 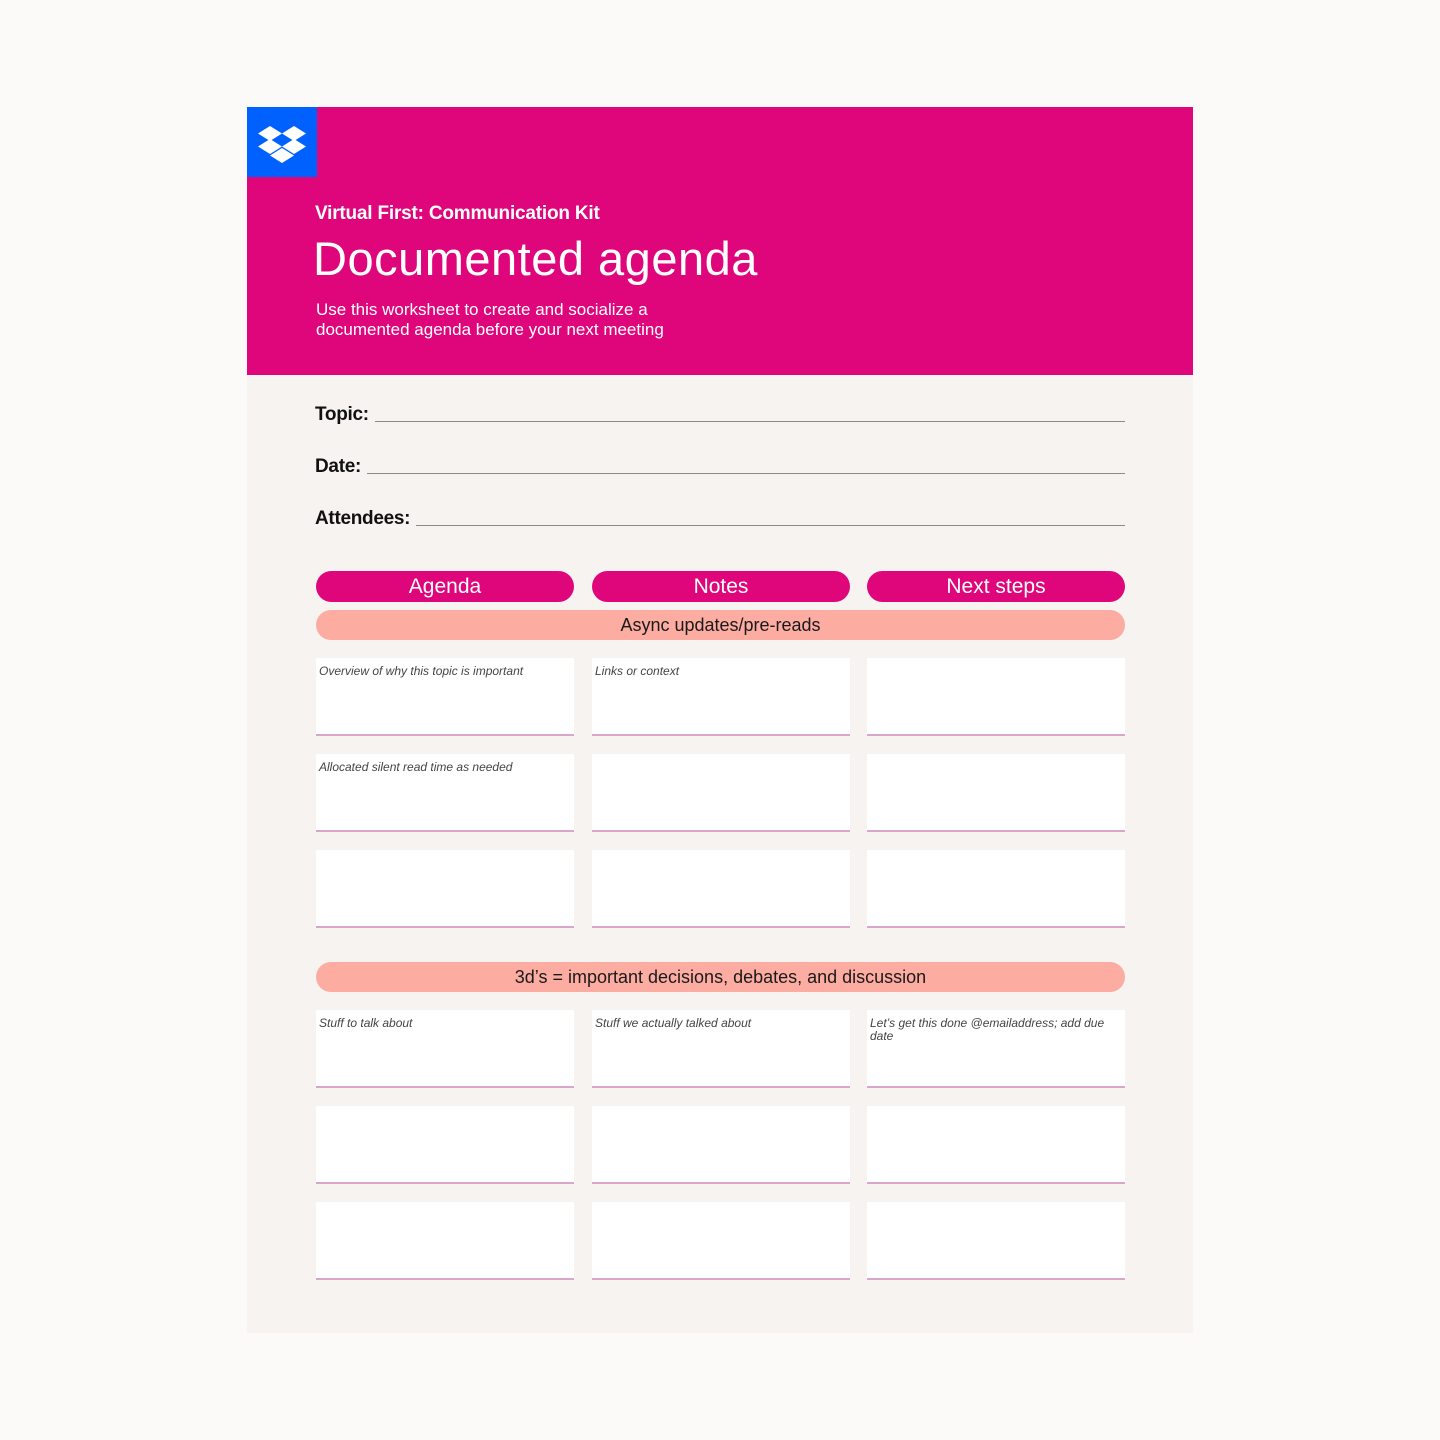 I want to click on agenda-cell: Stuff to talk about, so click(x=445, y=1049).